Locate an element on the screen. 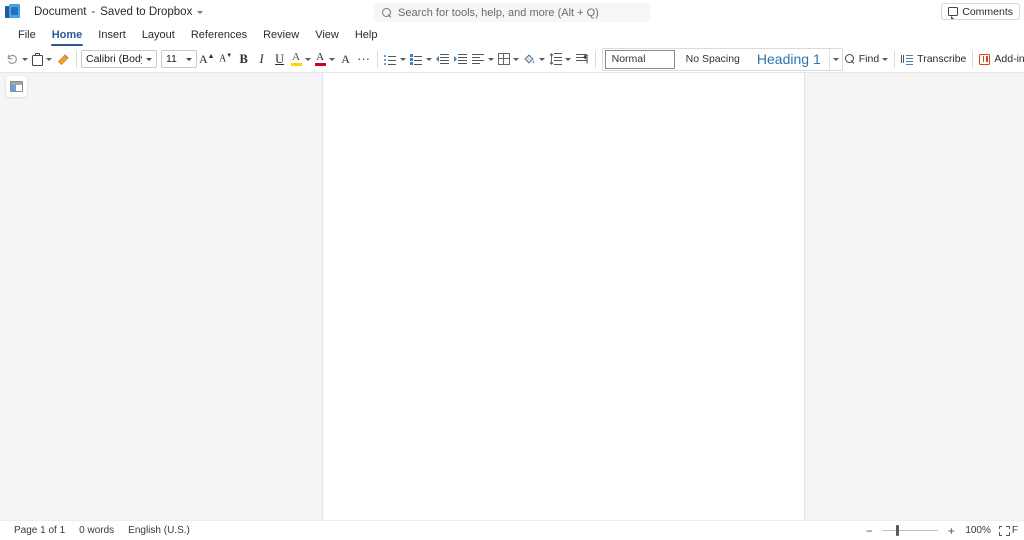 The image size is (1024, 540). document-title-group: Document - Saved to Dropbox is located at coordinates (119, 12).